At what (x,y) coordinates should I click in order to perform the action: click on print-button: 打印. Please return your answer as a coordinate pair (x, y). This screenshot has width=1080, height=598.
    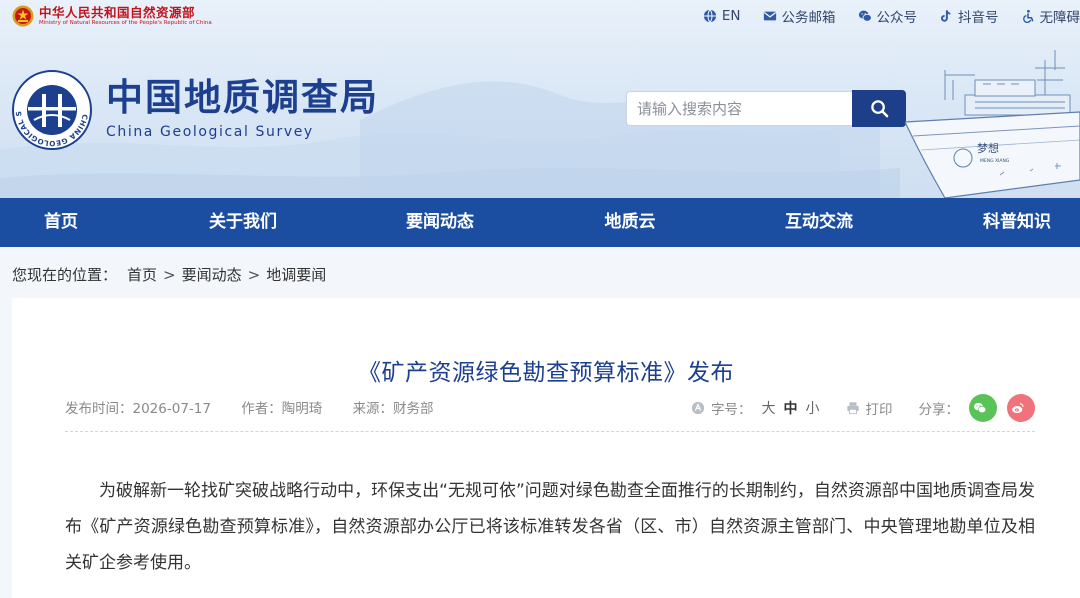
    Looking at the image, I should click on (869, 408).